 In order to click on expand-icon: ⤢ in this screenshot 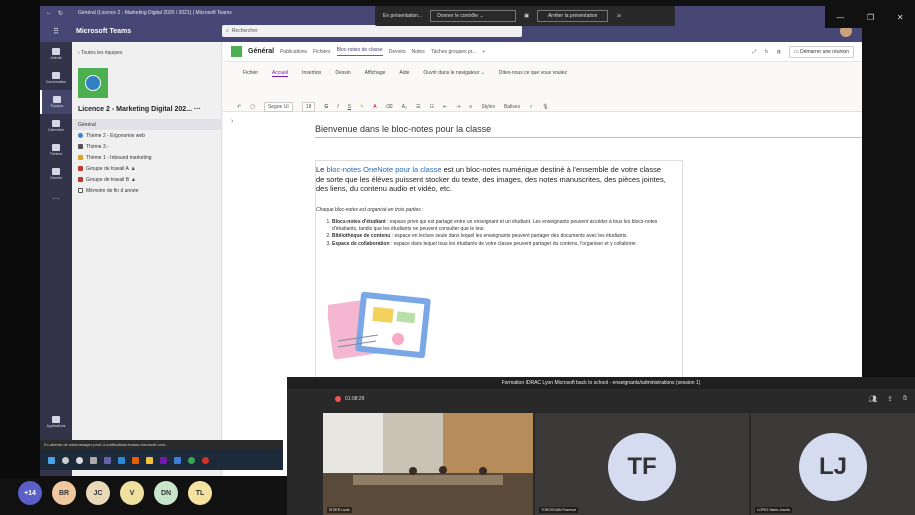, I will do `click(754, 52)`.